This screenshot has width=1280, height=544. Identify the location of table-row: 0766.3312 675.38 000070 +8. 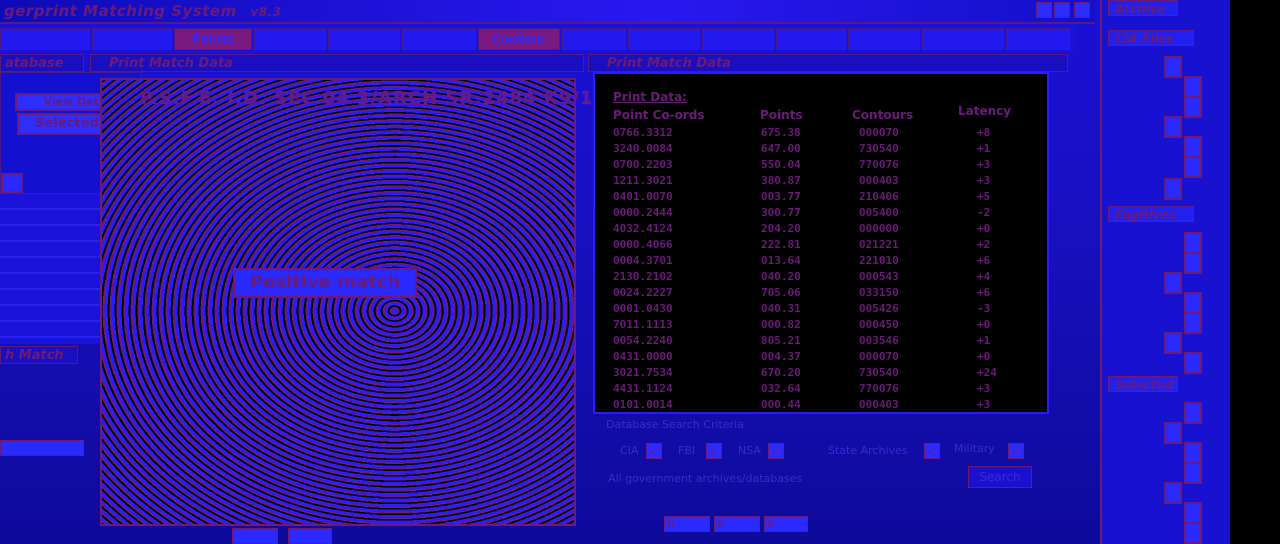
(821, 134).